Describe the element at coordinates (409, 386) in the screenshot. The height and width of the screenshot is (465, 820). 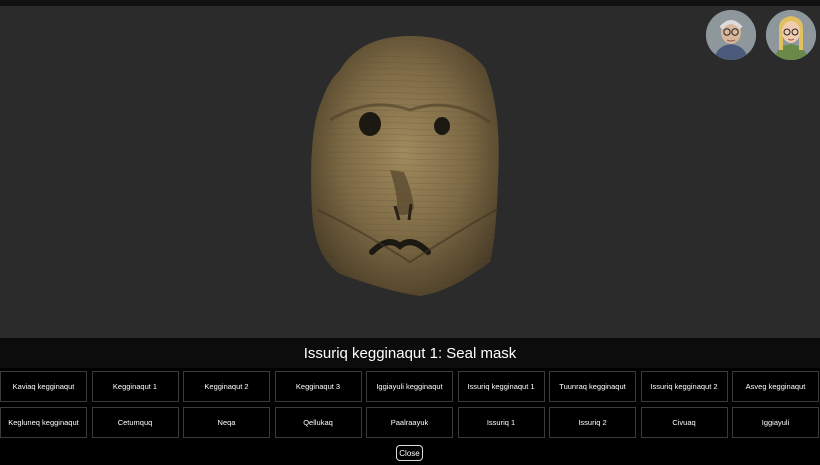
I see `mask-button: Iggiayuli kegginaqut` at that location.